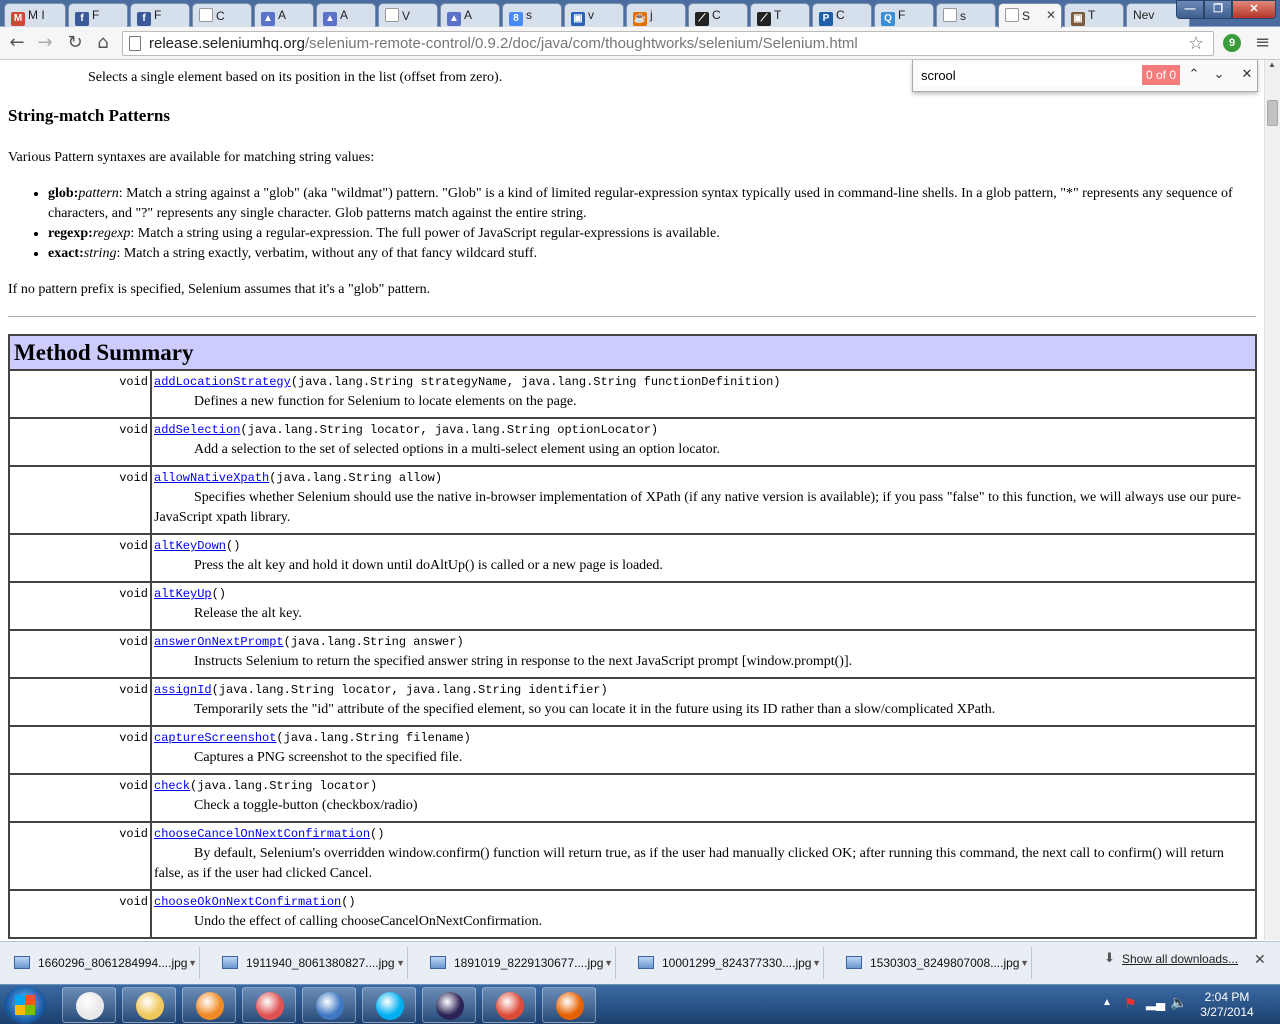 This screenshot has height=1024, width=1280. Describe the element at coordinates (656, 15) in the screenshot. I see `browser-tab: ☕ j` at that location.